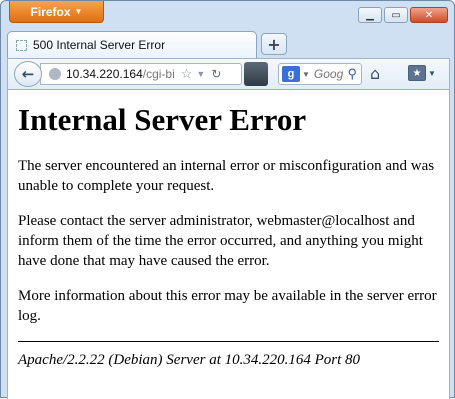  I want to click on divider, so click(228, 341).